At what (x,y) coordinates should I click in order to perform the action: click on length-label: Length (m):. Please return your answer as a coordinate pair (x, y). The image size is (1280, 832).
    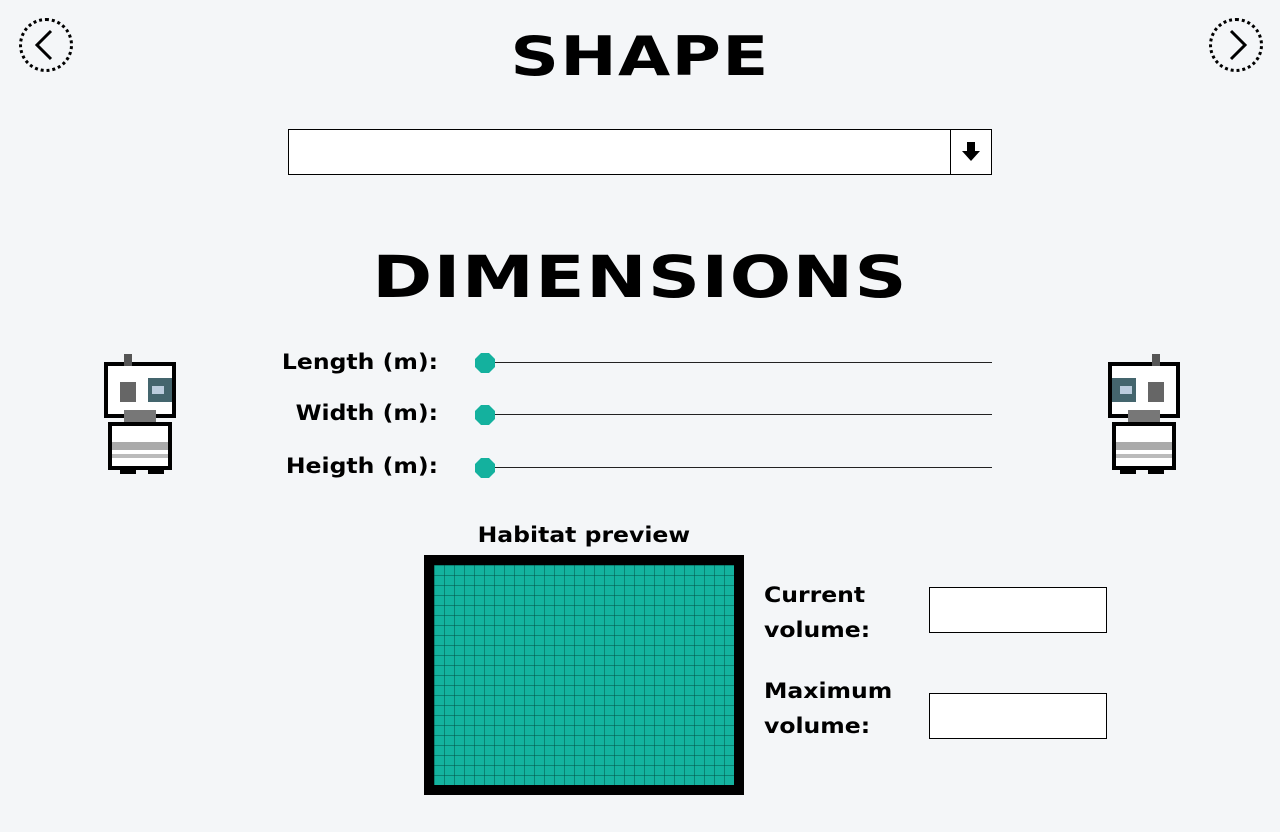
    Looking at the image, I should click on (359, 362).